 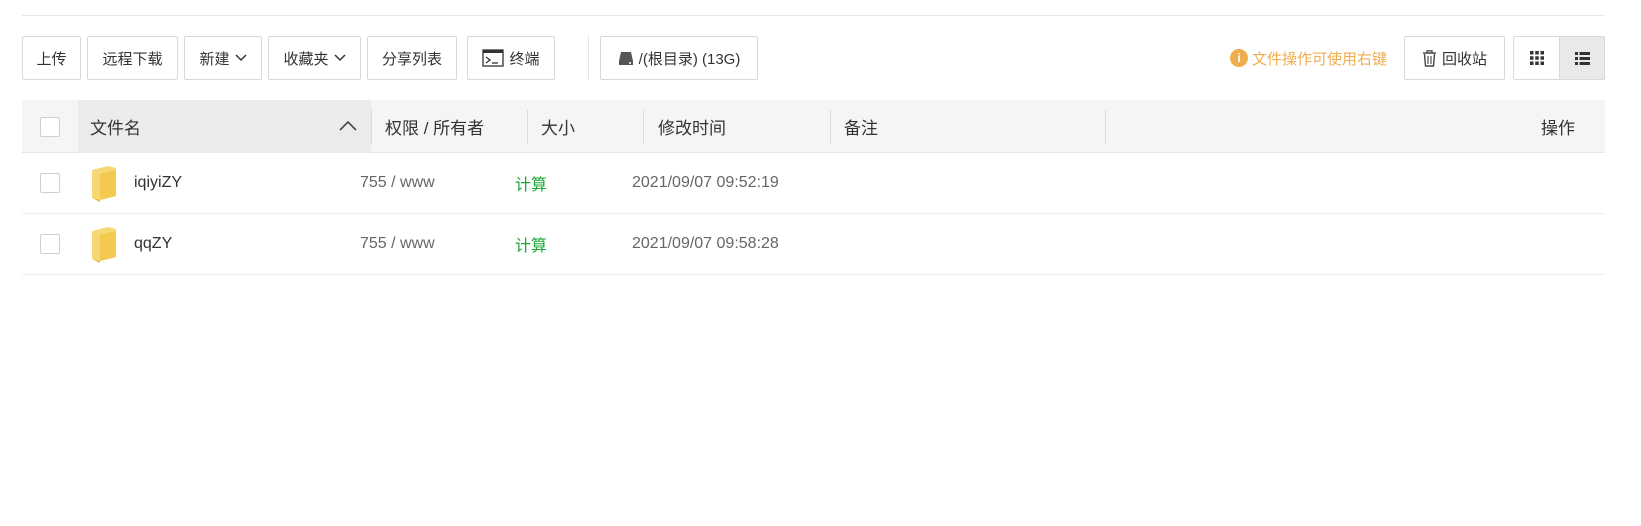 I want to click on file-name: qqZY, so click(x=153, y=244).